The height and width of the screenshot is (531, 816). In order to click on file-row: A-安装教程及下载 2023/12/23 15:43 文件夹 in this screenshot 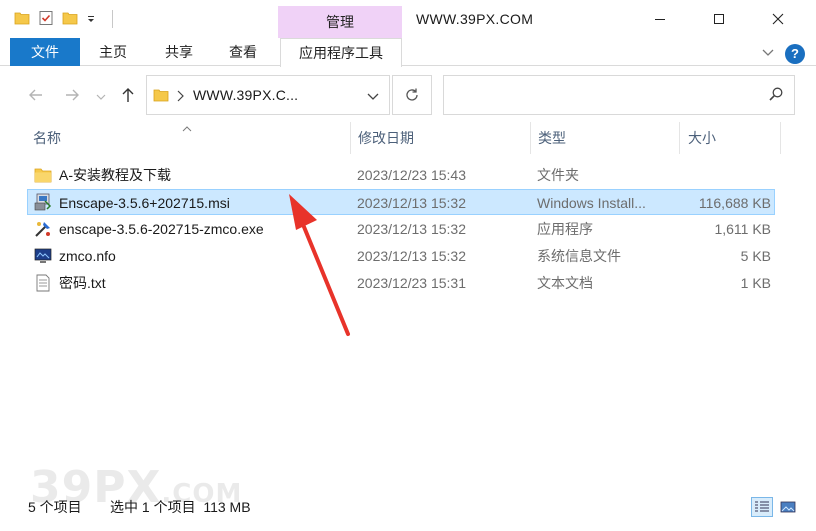, I will do `click(401, 175)`.